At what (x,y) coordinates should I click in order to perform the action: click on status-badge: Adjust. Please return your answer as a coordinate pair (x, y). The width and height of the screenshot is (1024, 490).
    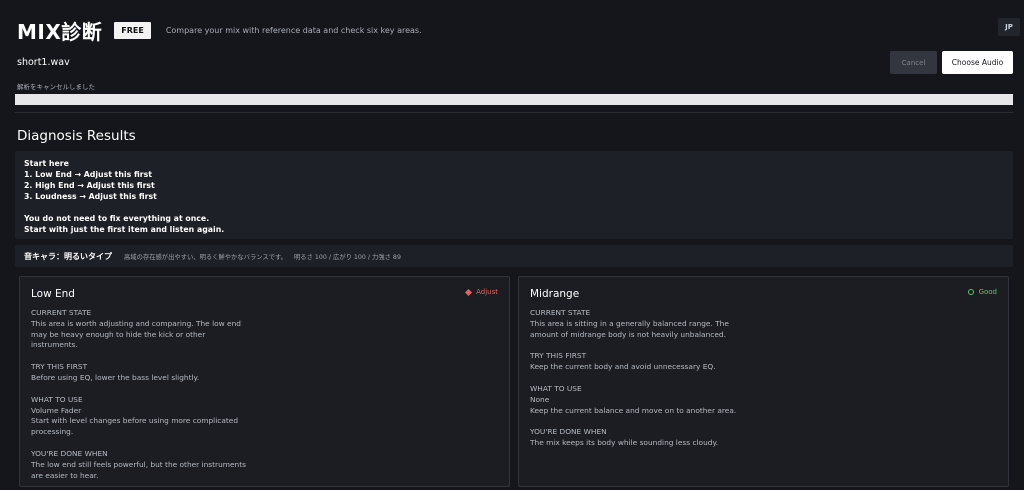
    Looking at the image, I should click on (481, 292).